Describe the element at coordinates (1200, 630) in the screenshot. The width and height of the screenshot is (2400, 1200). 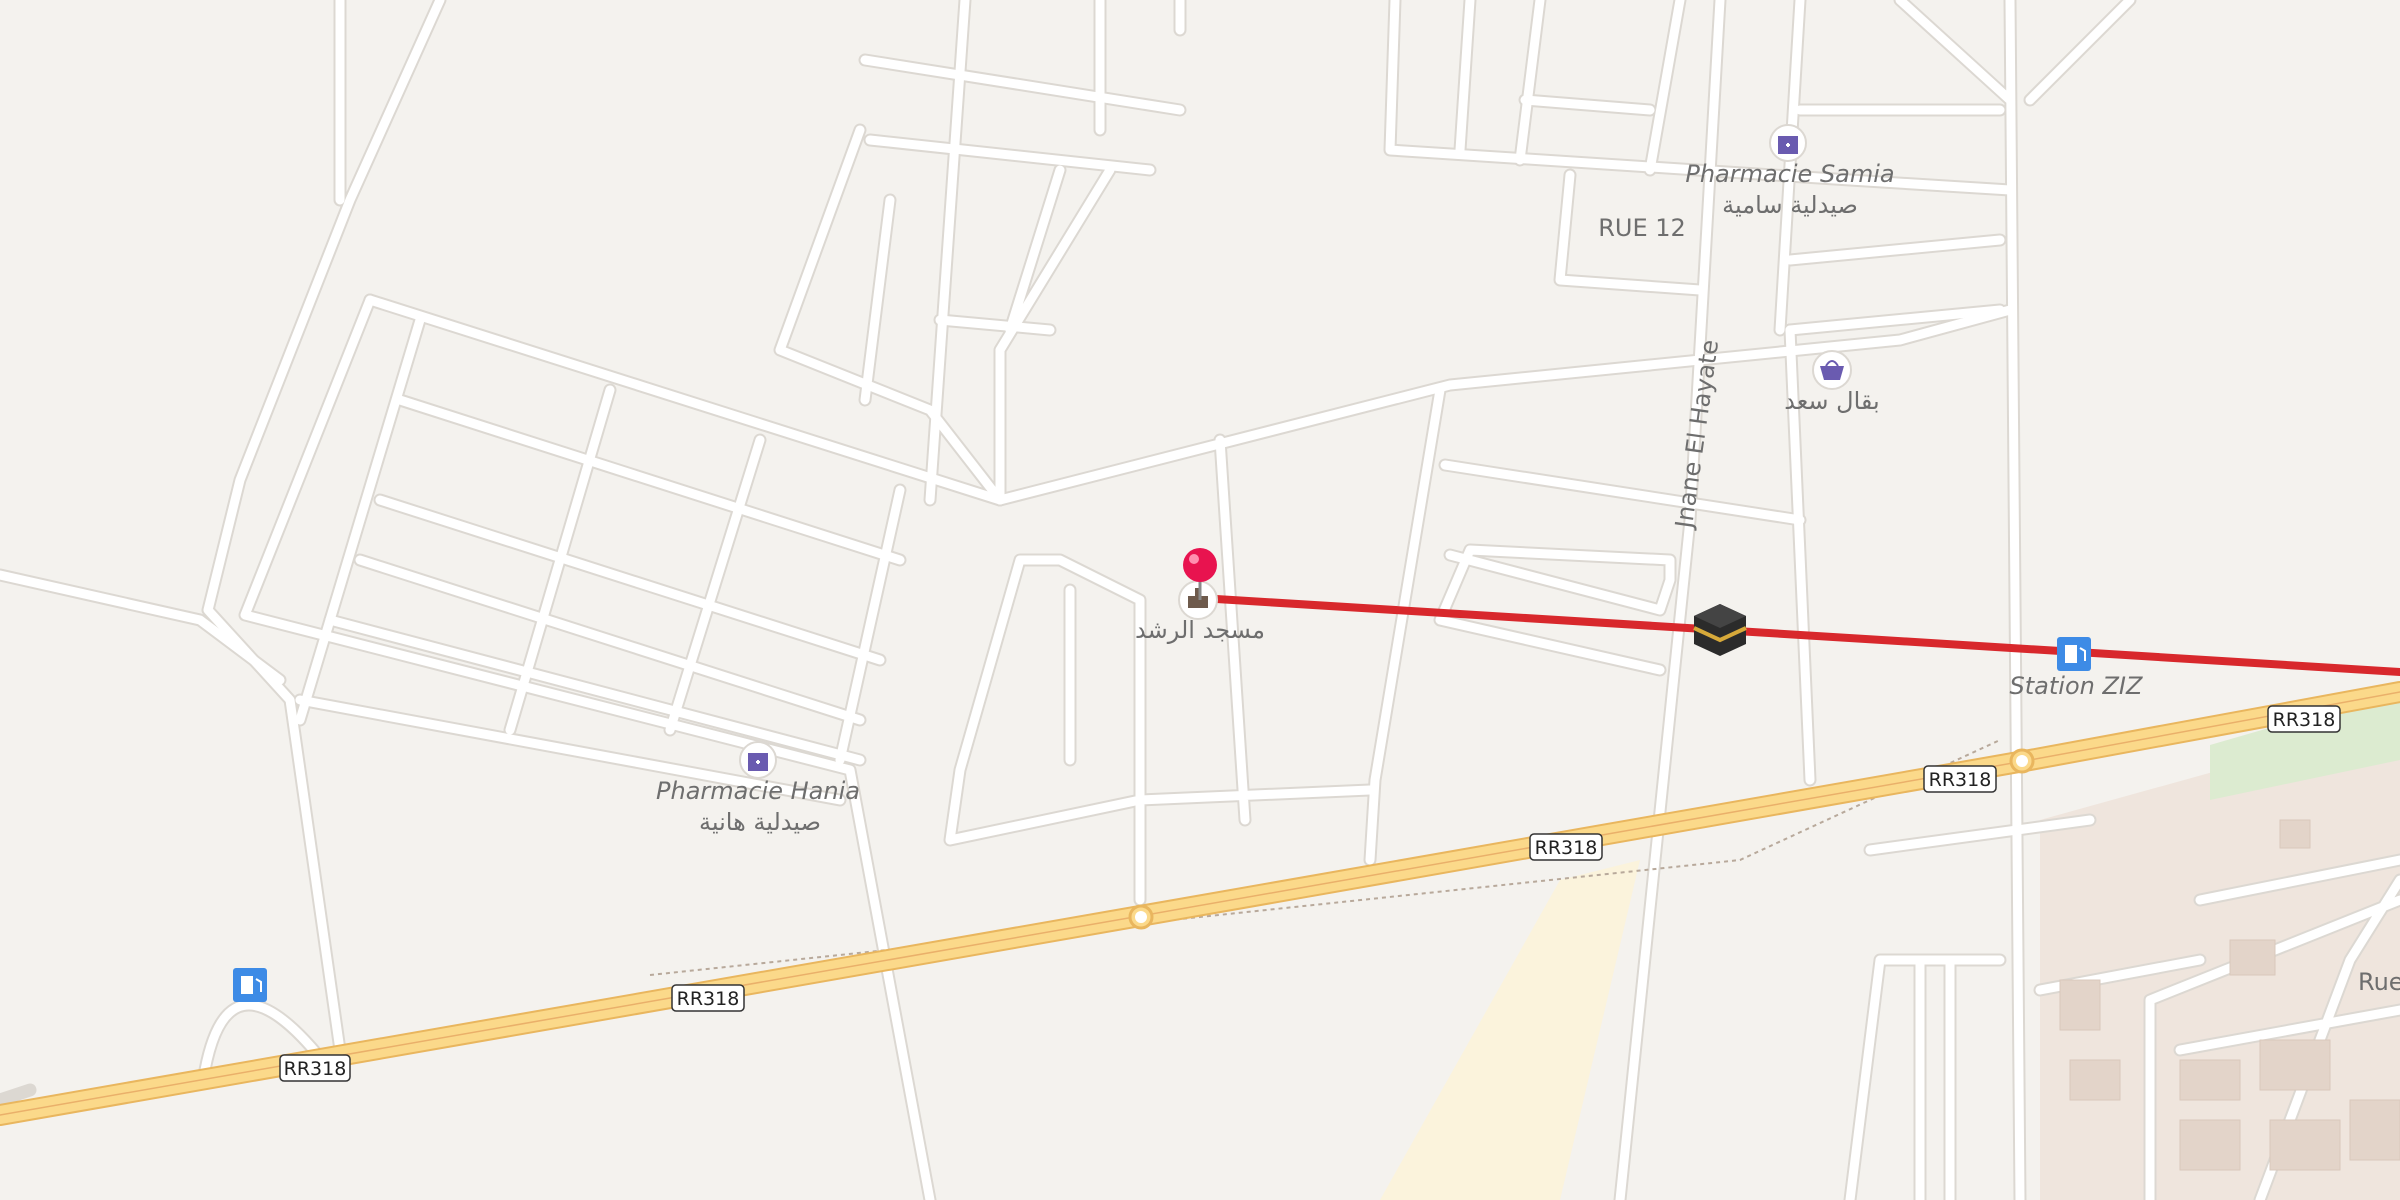
I see `poi-label-ar: مسجد الرشد` at that location.